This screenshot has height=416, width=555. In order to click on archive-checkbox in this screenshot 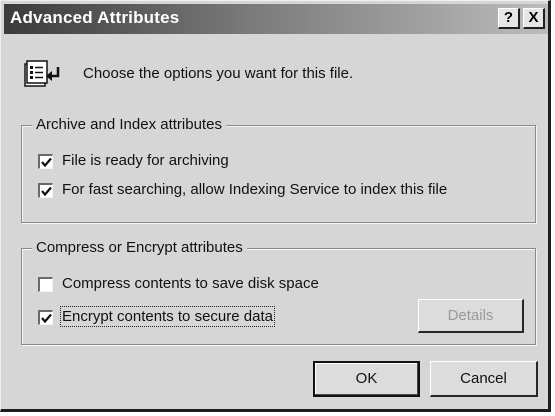, I will do `click(45, 161)`.